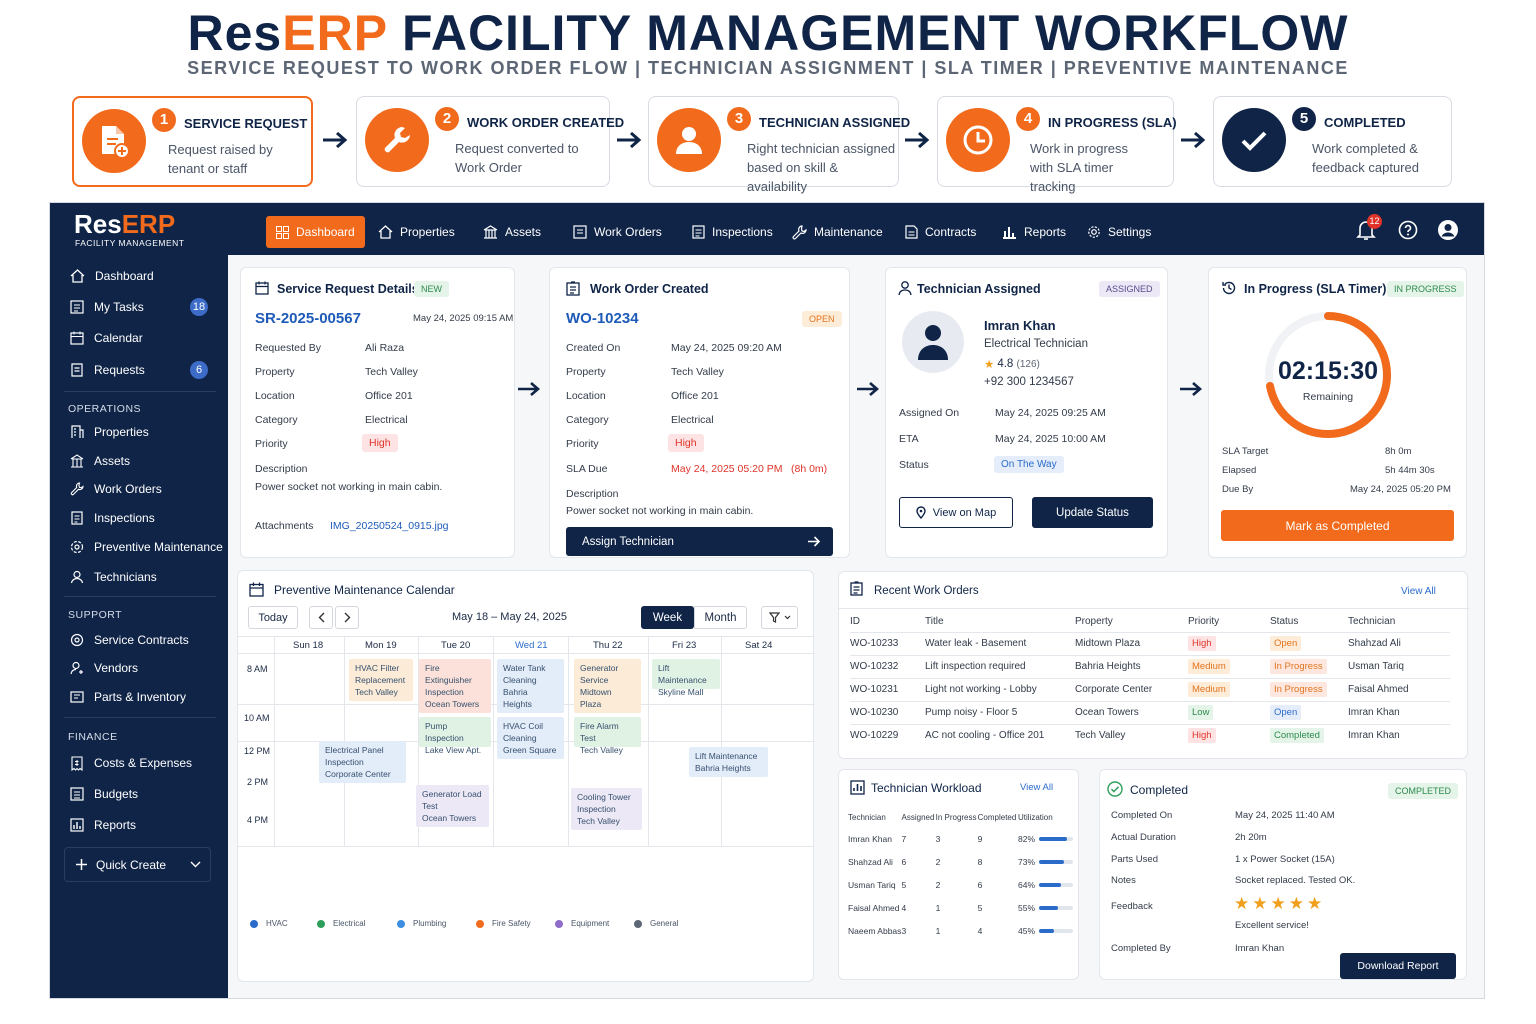 This screenshot has width=1536, height=1024. I want to click on update-status-button: Update Status, so click(1092, 512).